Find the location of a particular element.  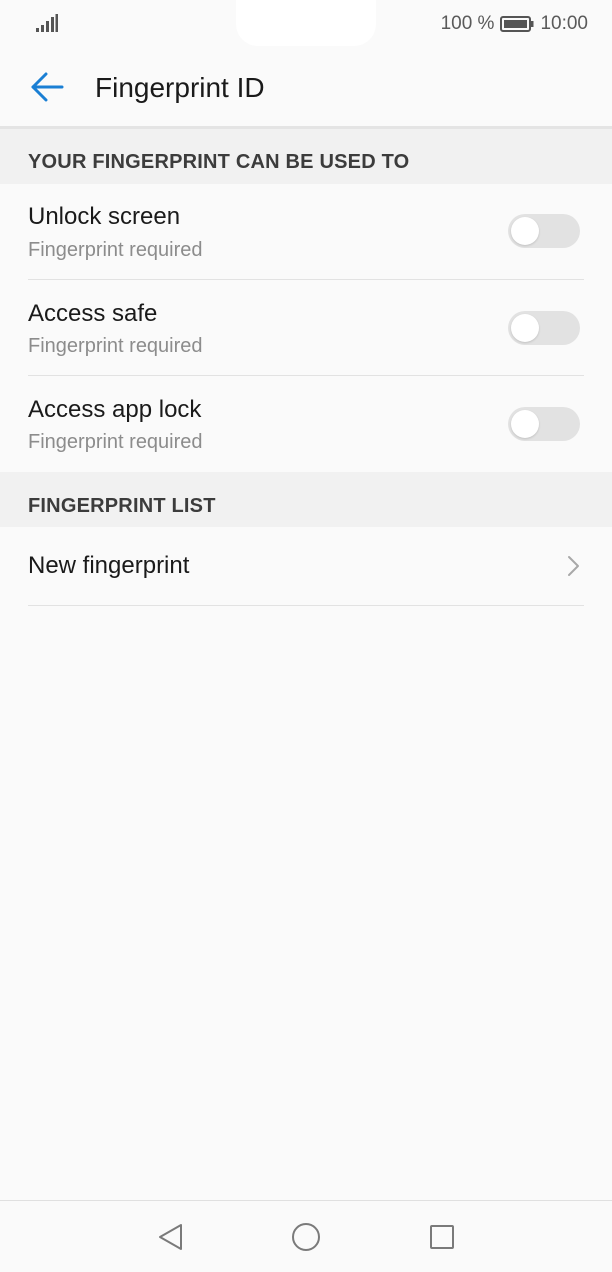

access-safe-toggle is located at coordinates (544, 328).